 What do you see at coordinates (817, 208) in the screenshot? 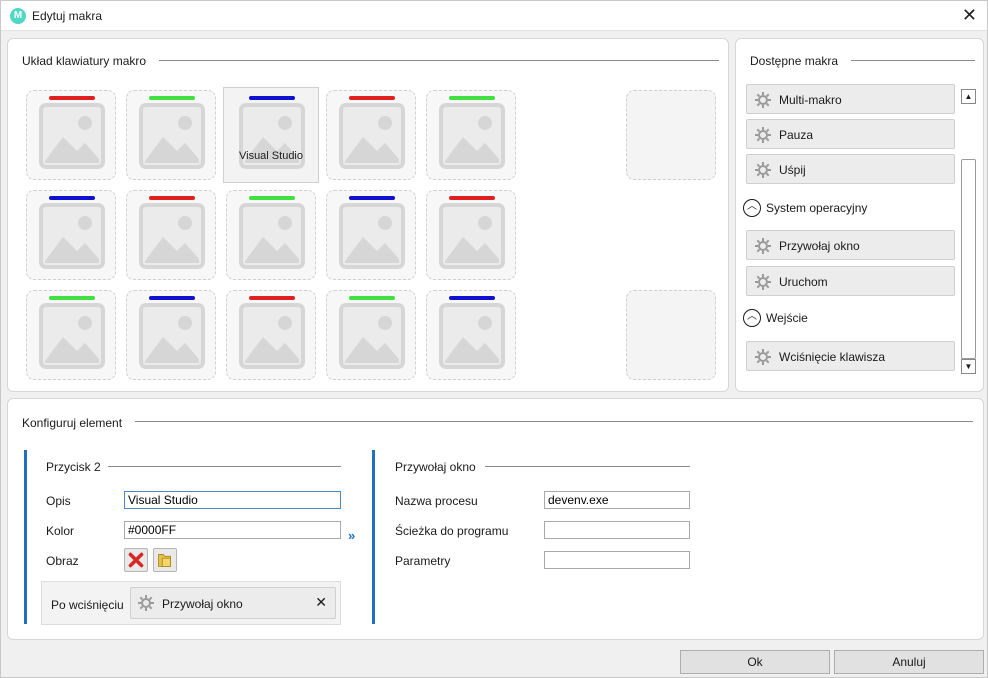
I see `category-label: System operacyjny` at bounding box center [817, 208].